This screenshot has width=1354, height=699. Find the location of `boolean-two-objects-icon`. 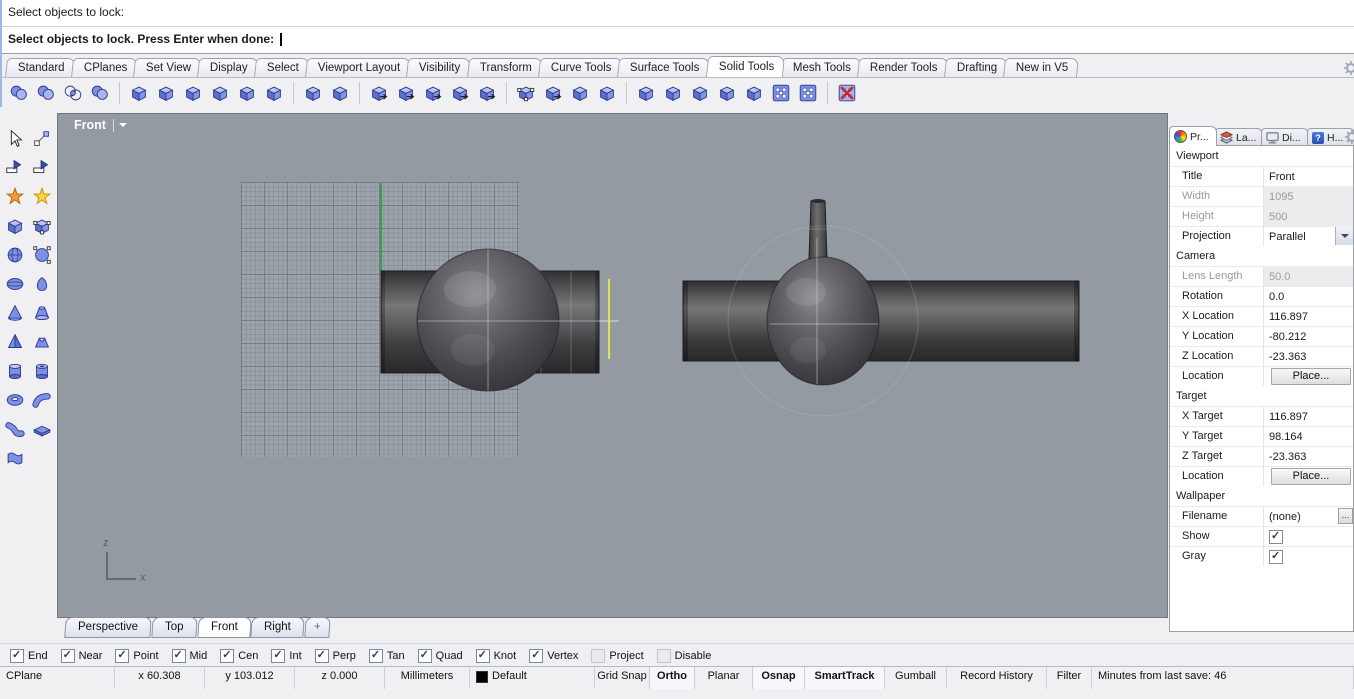

boolean-two-objects-icon is located at coordinates (100, 93).